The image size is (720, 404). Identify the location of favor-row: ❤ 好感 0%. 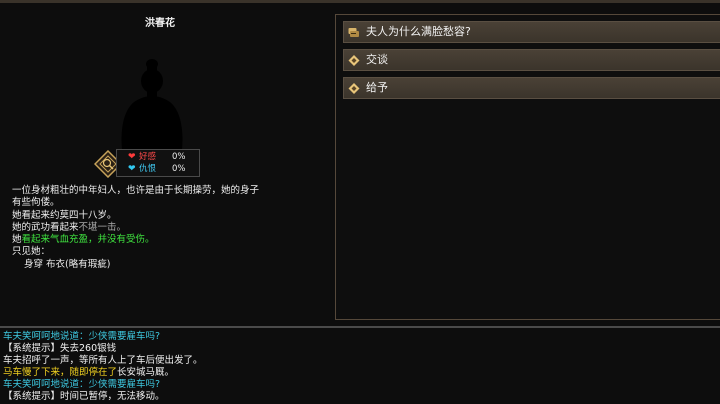
(158, 157).